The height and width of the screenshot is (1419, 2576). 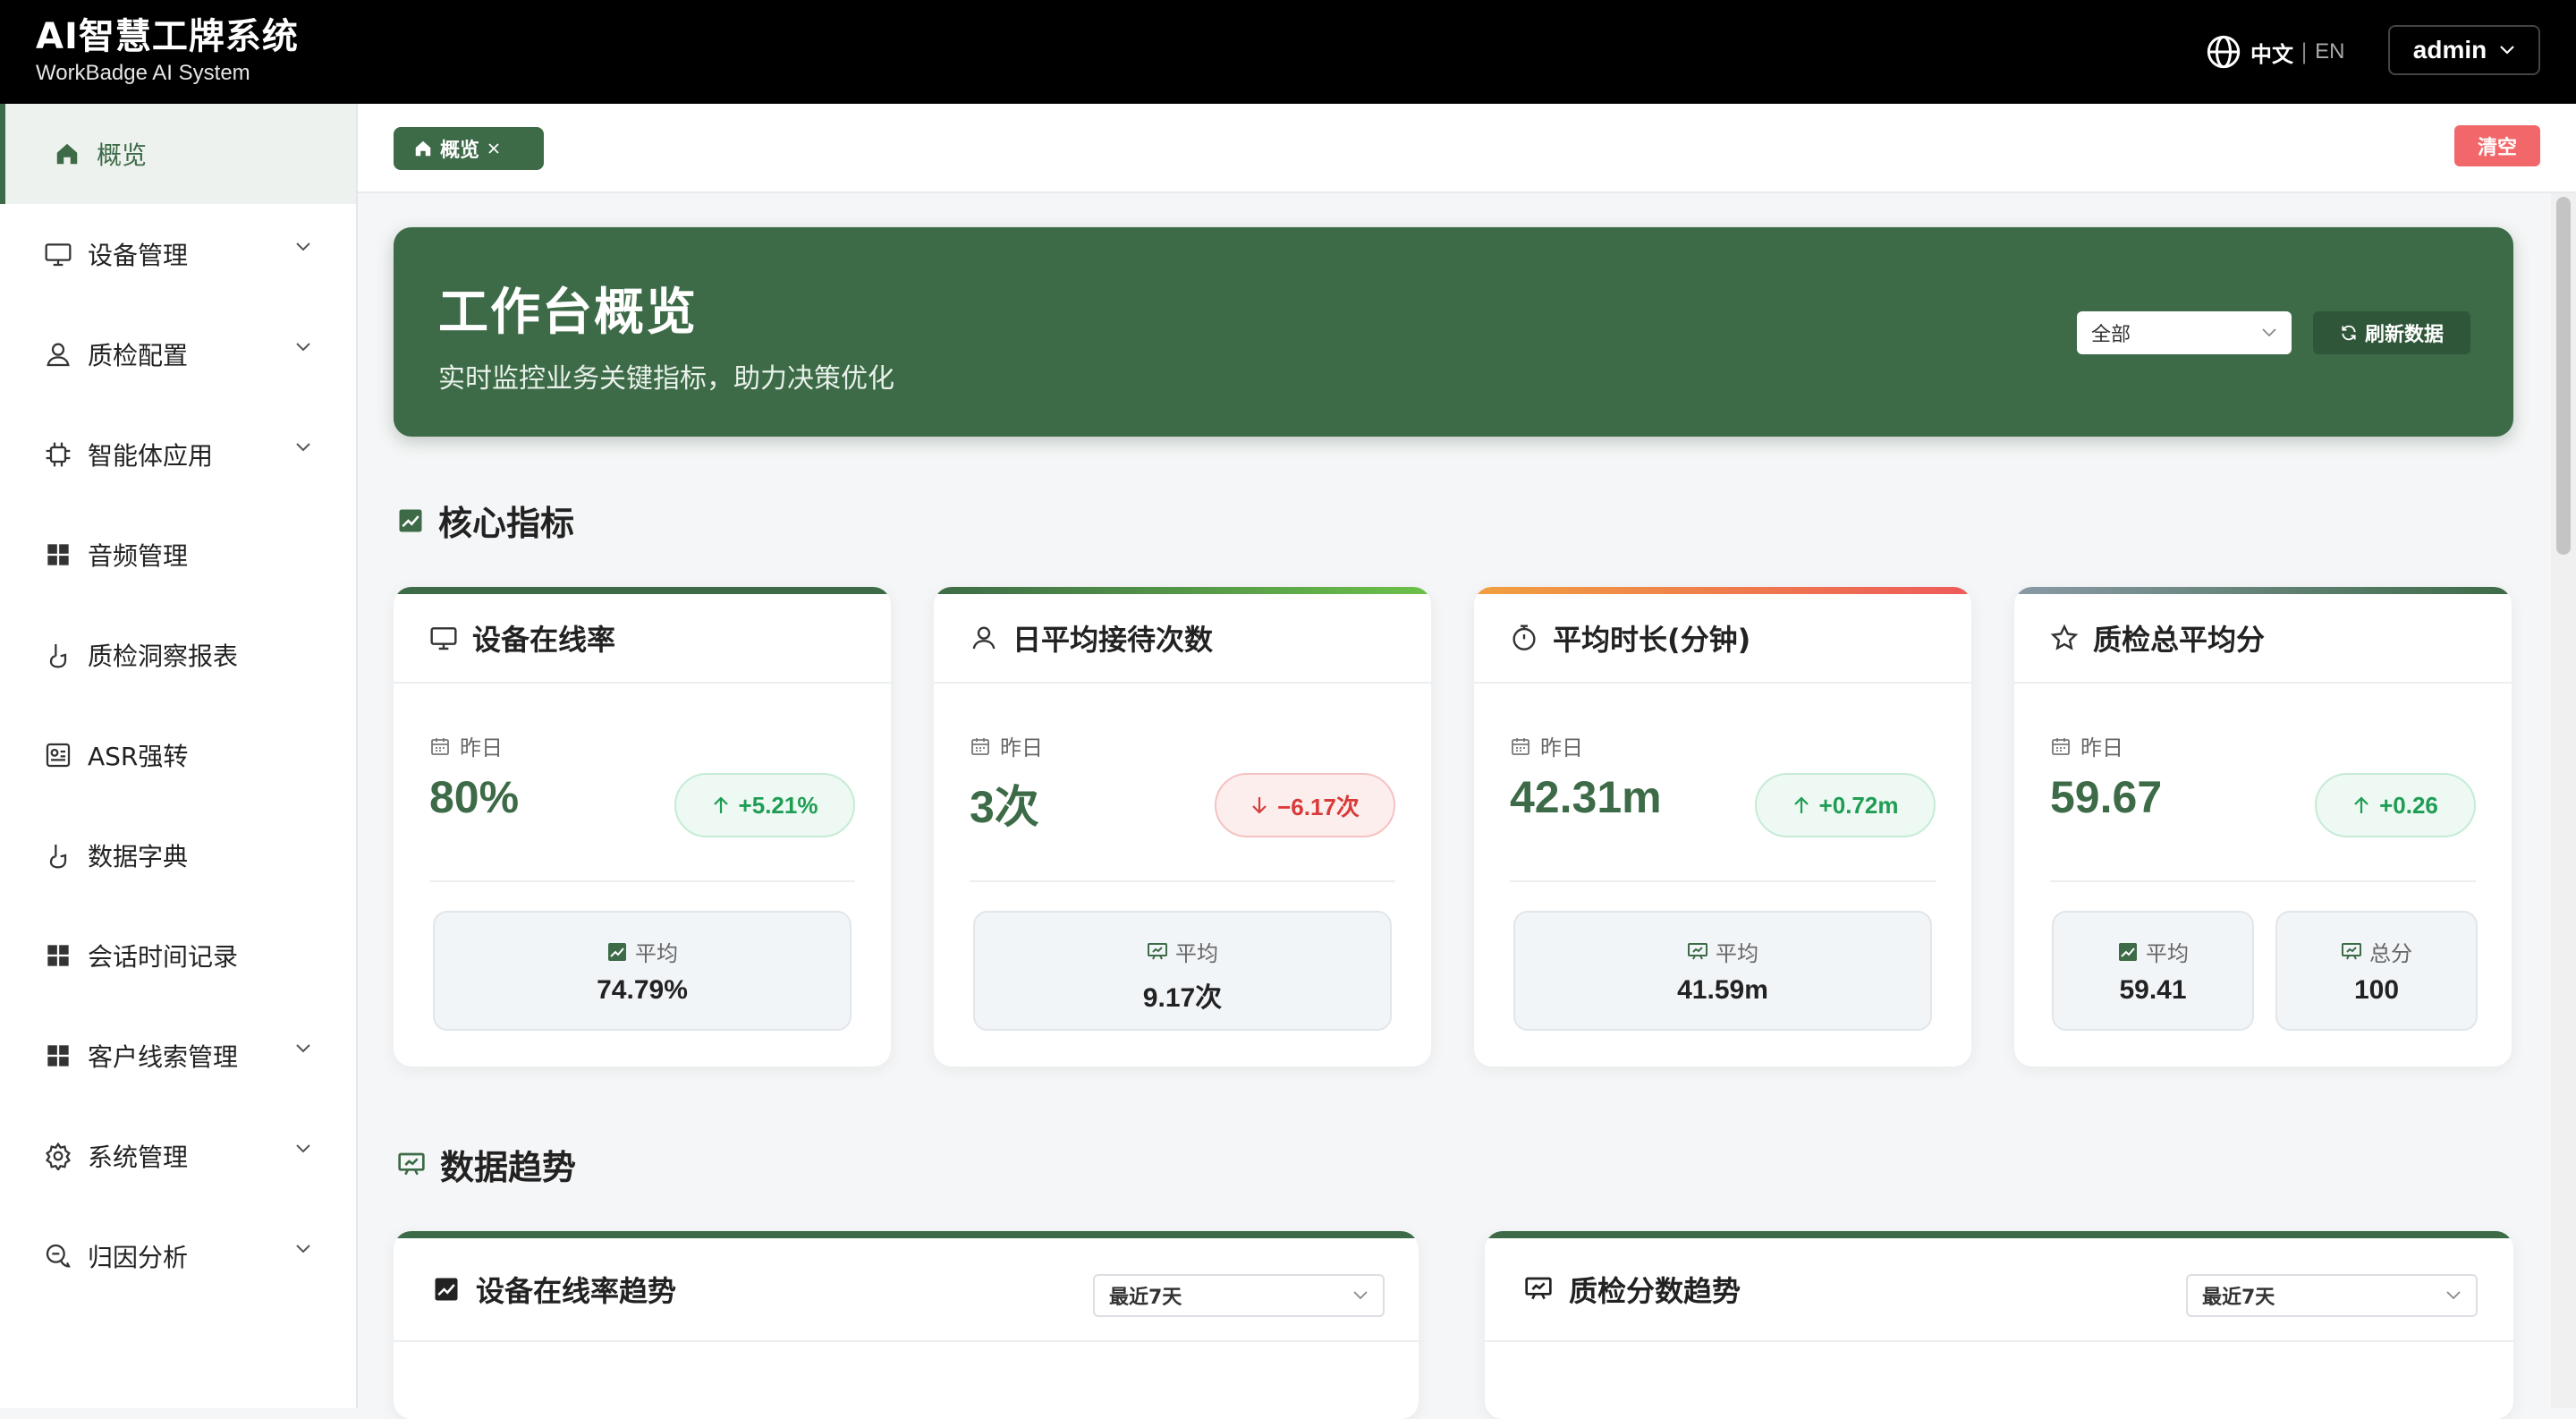 What do you see at coordinates (1113, 640) in the screenshot?
I see `card-title: 日平均接待次数` at bounding box center [1113, 640].